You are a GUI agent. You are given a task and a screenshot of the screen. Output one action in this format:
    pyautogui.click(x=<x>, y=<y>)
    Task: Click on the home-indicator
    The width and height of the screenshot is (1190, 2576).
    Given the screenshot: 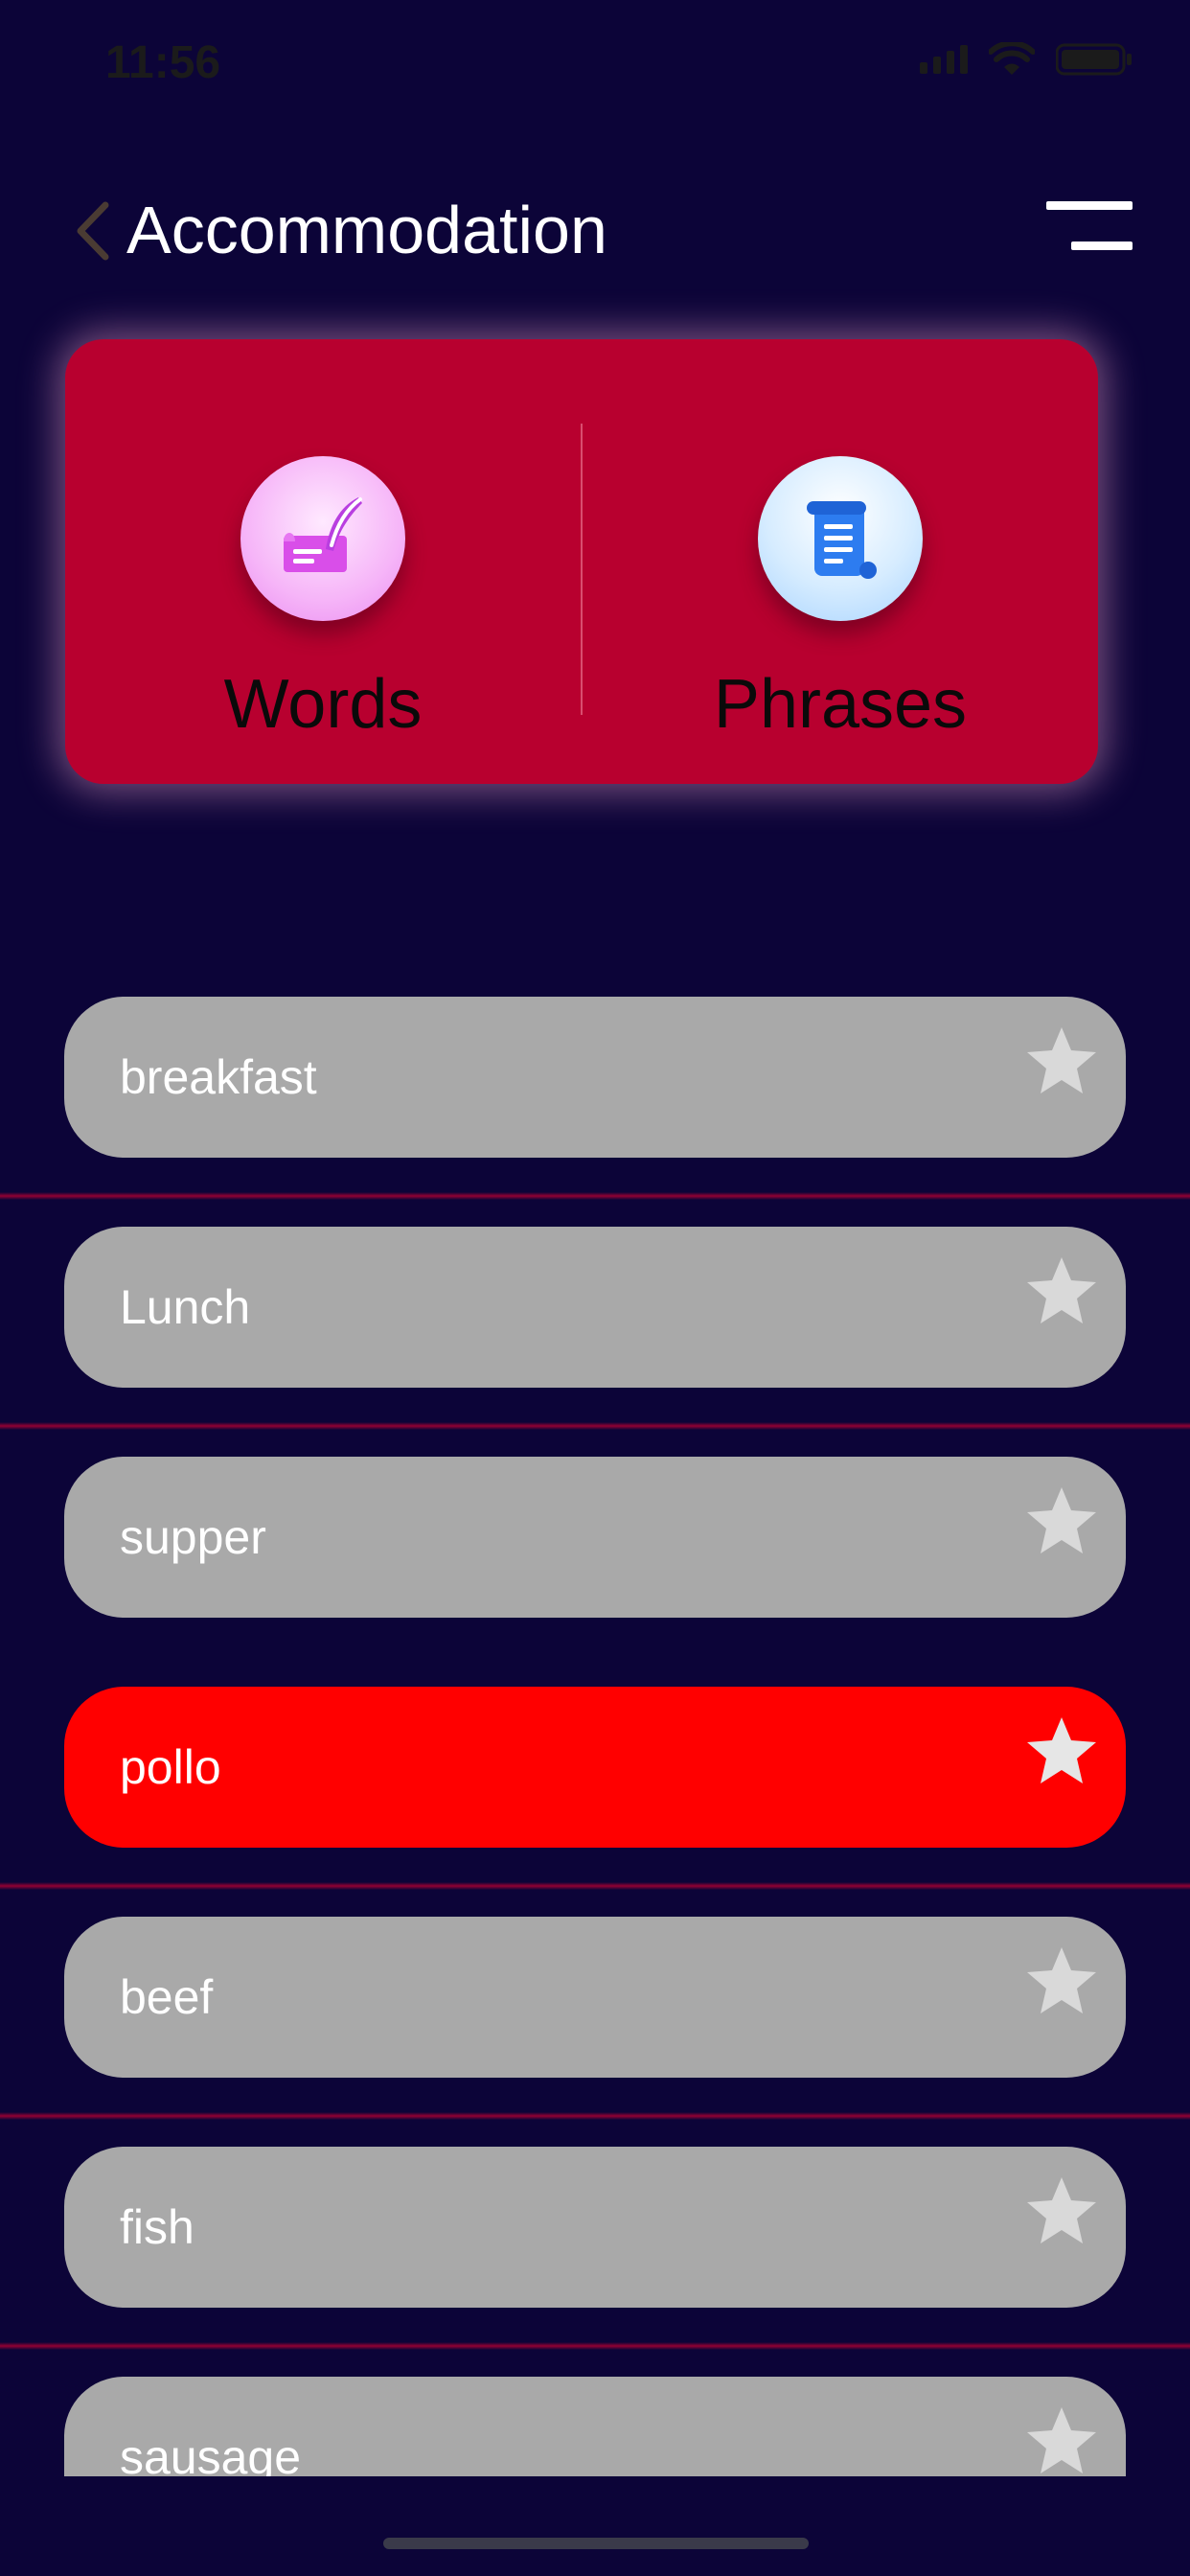 What is the action you would take?
    pyautogui.click(x=596, y=2543)
    